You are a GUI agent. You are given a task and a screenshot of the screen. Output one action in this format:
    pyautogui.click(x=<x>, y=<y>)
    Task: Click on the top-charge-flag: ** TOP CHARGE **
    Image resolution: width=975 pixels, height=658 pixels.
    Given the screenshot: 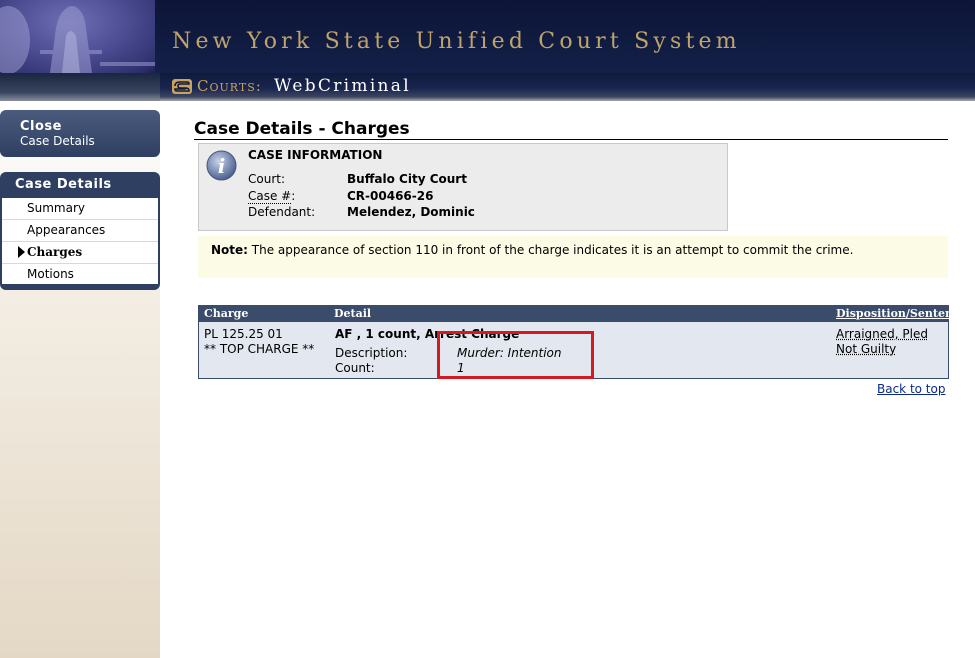 What is the action you would take?
    pyautogui.click(x=259, y=349)
    